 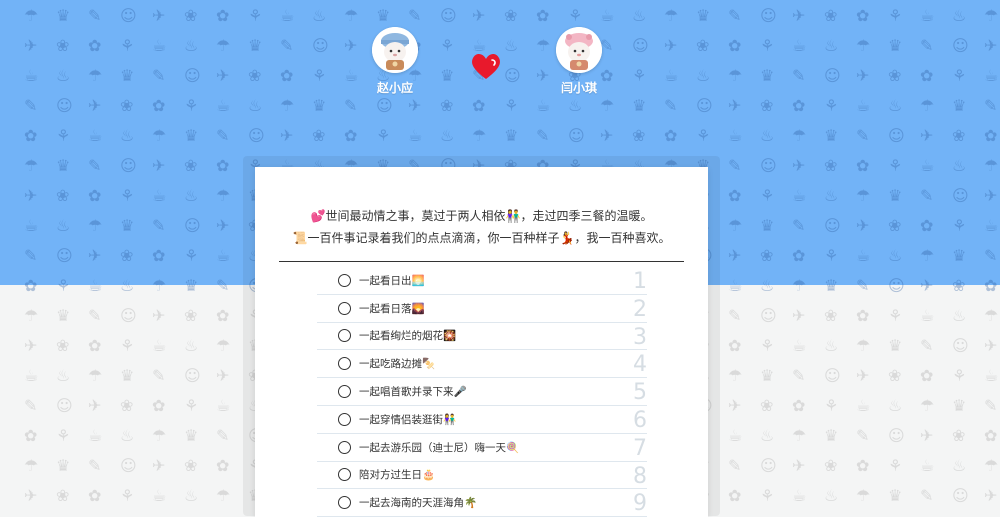 I want to click on item-text: 一起吃路边摊🍢, so click(x=397, y=364).